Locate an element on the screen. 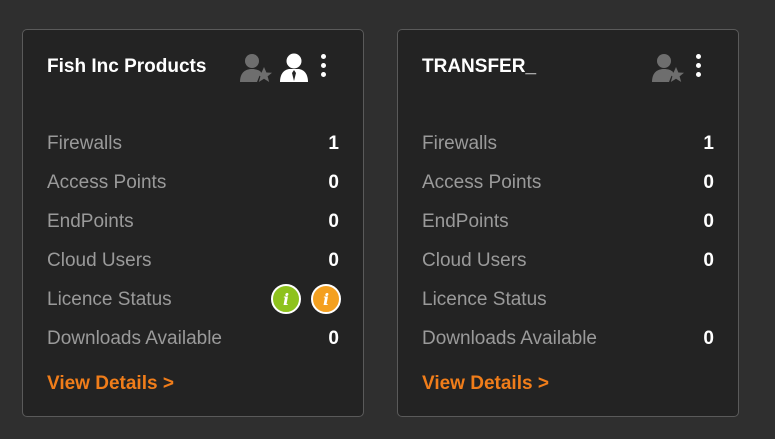 The image size is (775, 439). licence-badges: i i is located at coordinates (306, 299).